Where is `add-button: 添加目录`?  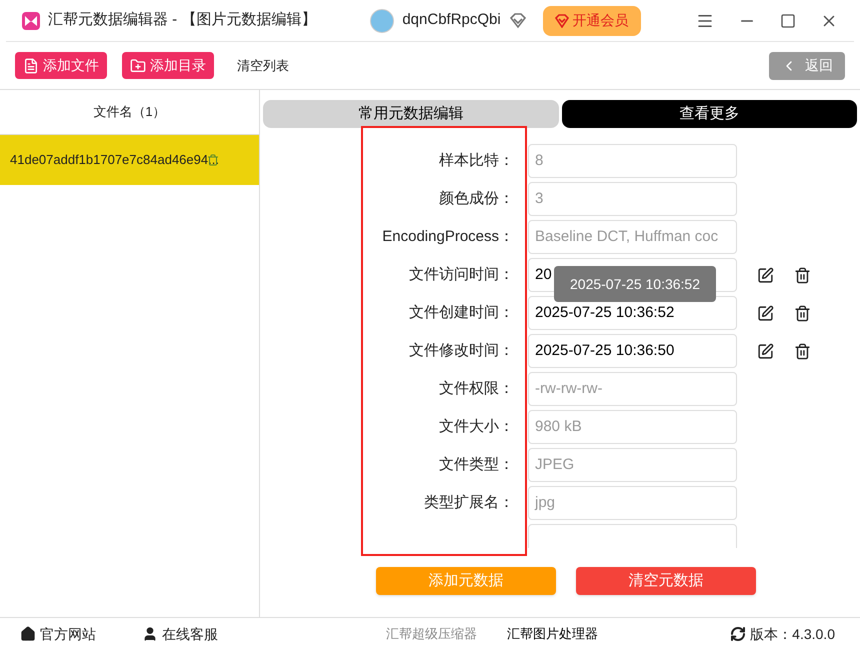 add-button: 添加目录 is located at coordinates (168, 65).